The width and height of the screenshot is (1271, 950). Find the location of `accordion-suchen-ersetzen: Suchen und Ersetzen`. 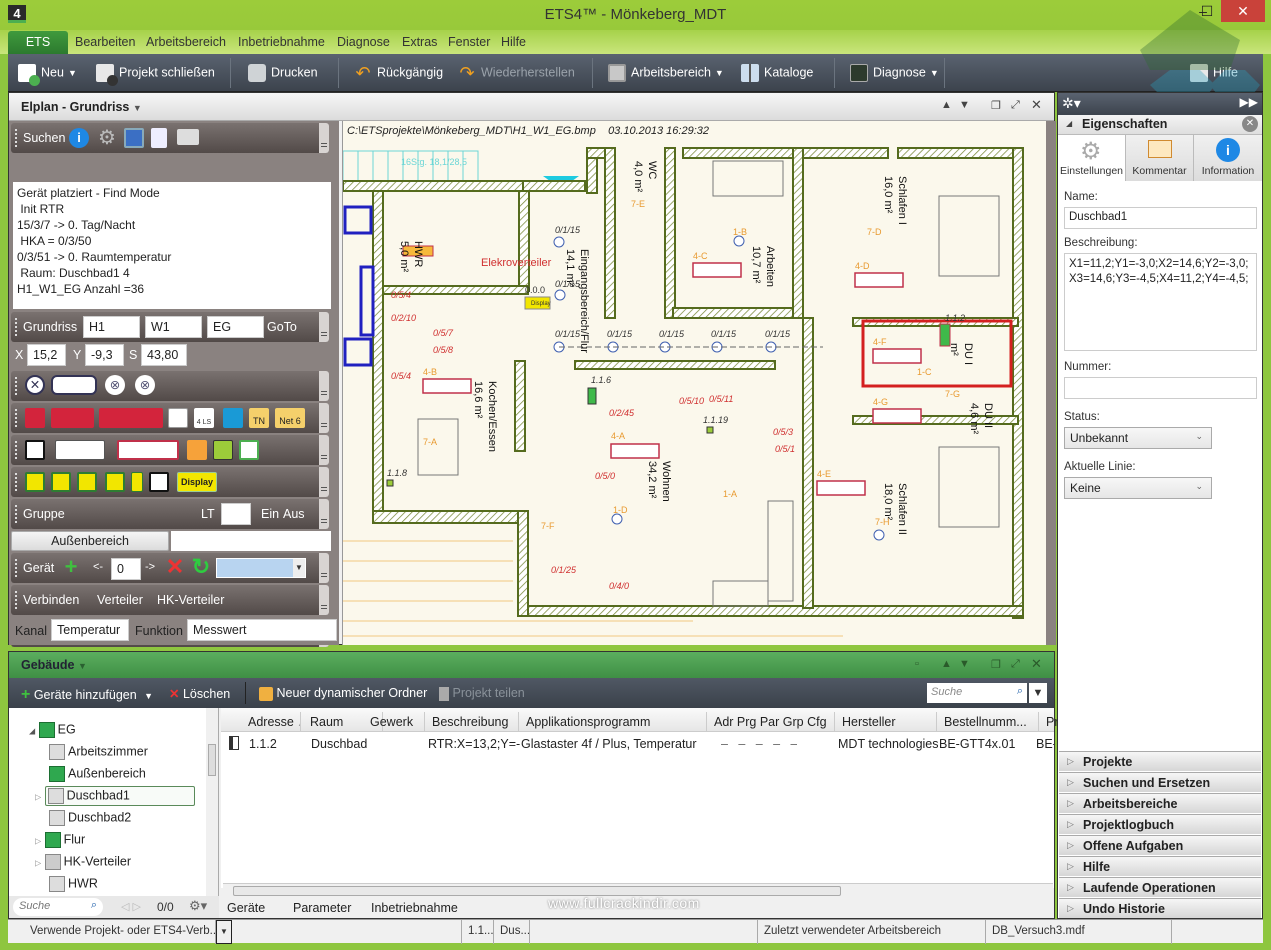

accordion-suchen-ersetzen: Suchen und Ersetzen is located at coordinates (1160, 782).